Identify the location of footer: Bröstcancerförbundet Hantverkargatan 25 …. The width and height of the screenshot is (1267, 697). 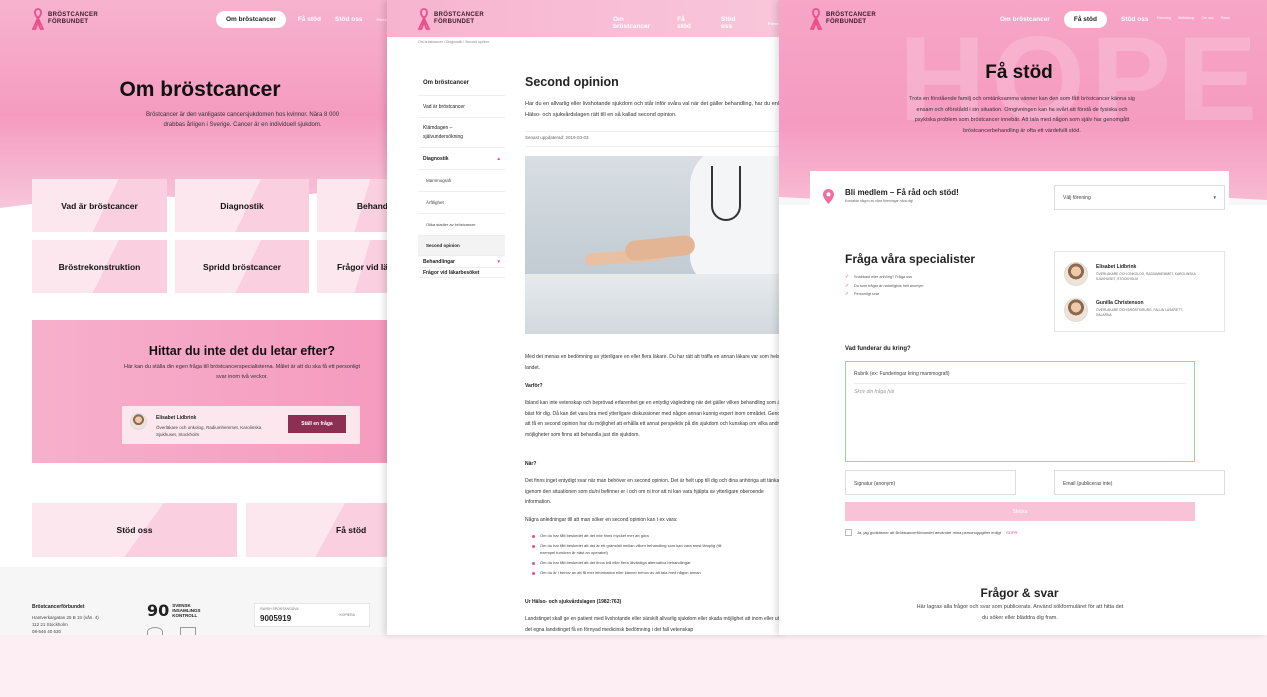
(200, 601).